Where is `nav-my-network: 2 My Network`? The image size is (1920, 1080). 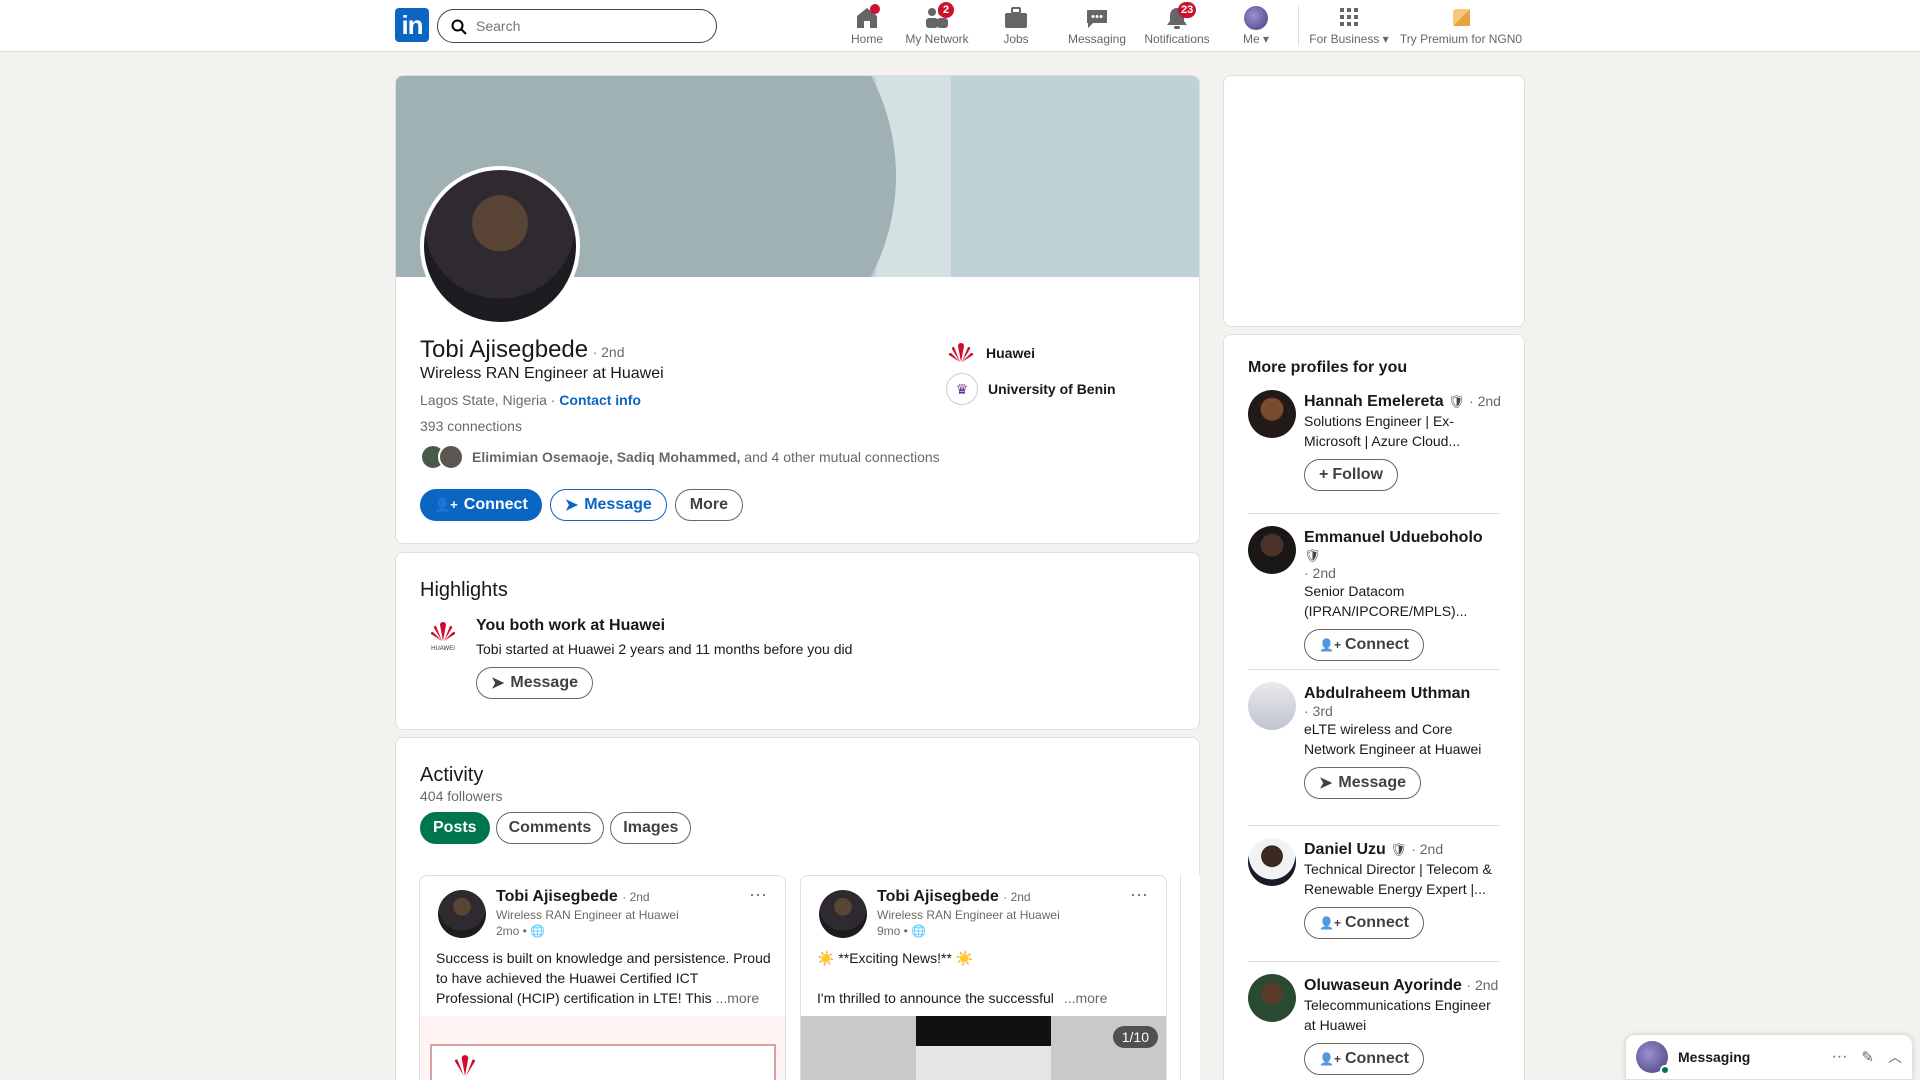 nav-my-network: 2 My Network is located at coordinates (937, 26).